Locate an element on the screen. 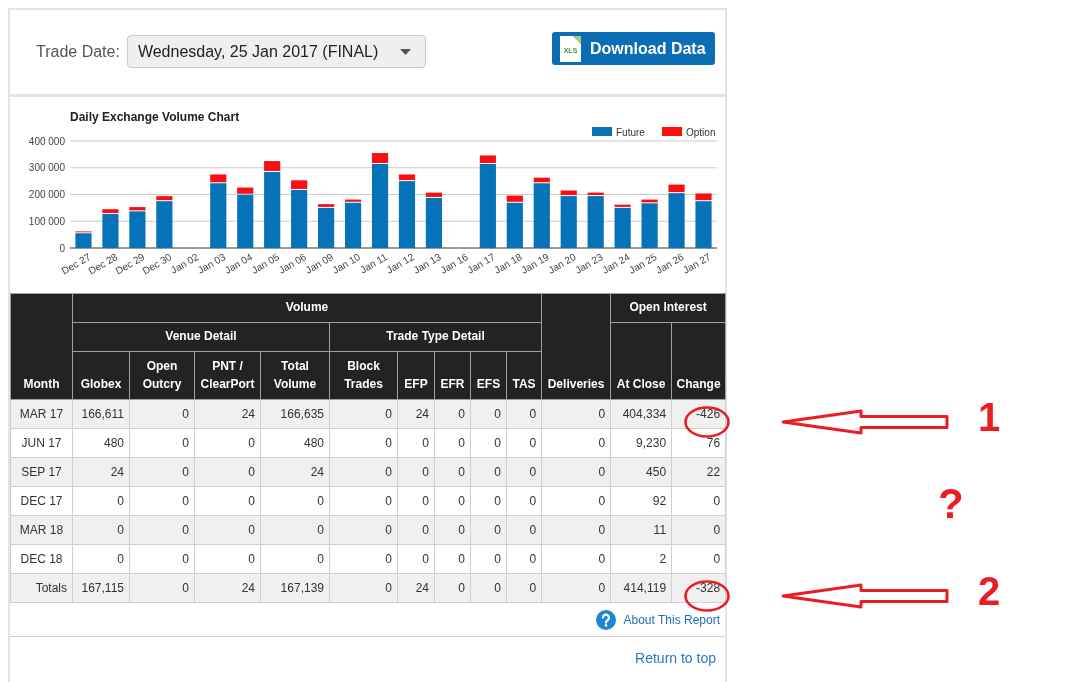 Image resolution: width=1067 pixels, height=682 pixels. month-cell: DEC 18 is located at coordinates (41, 559).